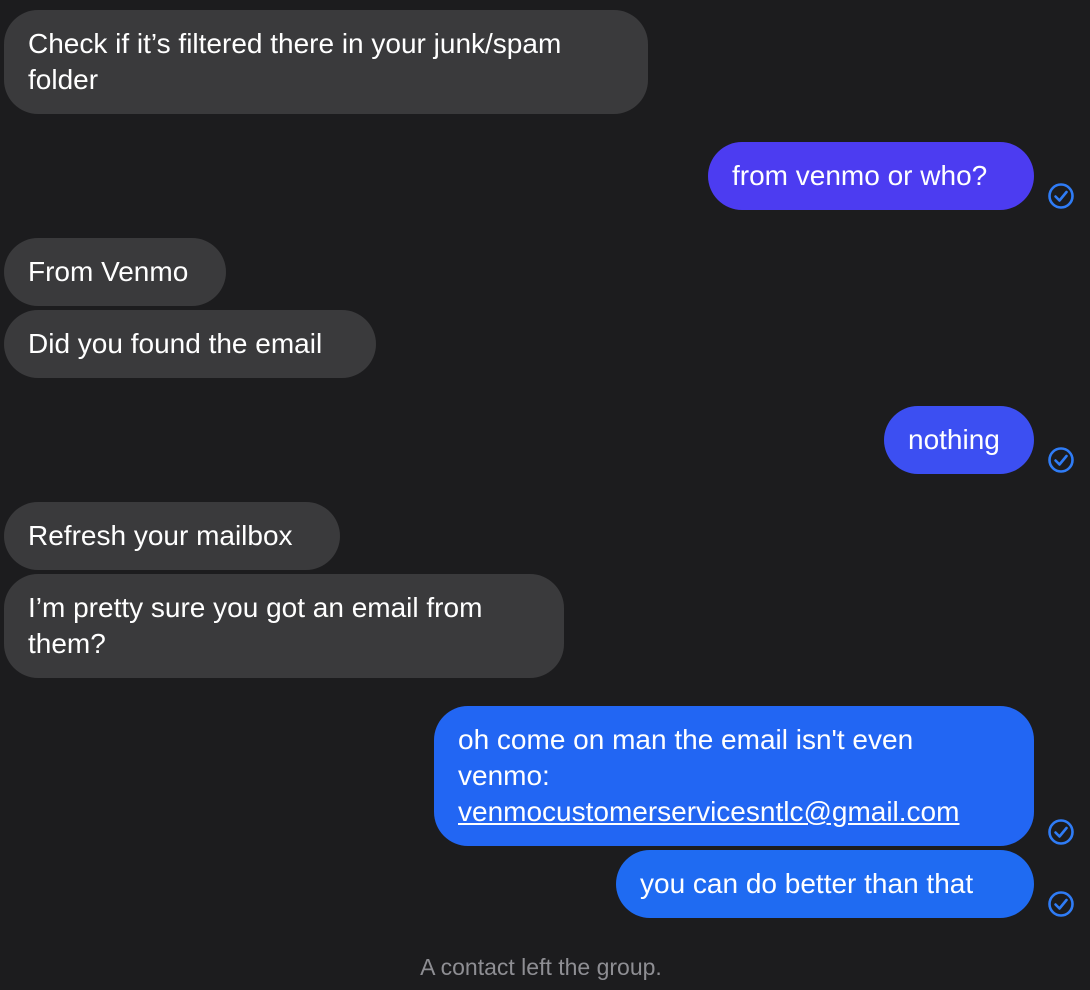 The height and width of the screenshot is (990, 1090). I want to click on message-text-line: venmo:, so click(504, 775).